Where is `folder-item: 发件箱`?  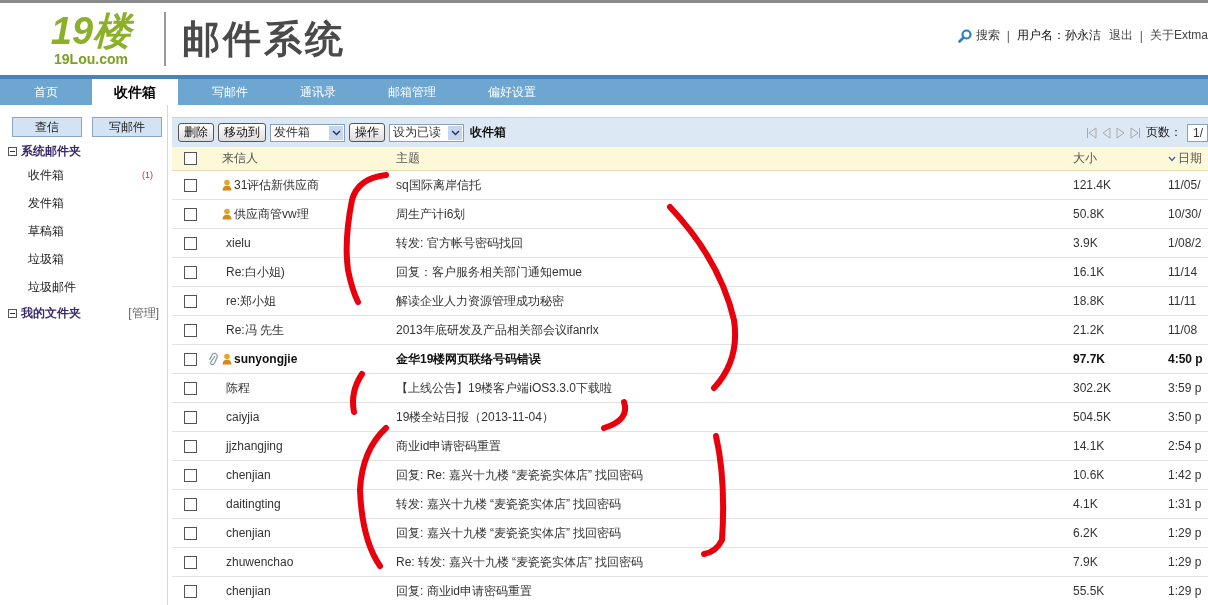 folder-item: 发件箱 is located at coordinates (46, 203).